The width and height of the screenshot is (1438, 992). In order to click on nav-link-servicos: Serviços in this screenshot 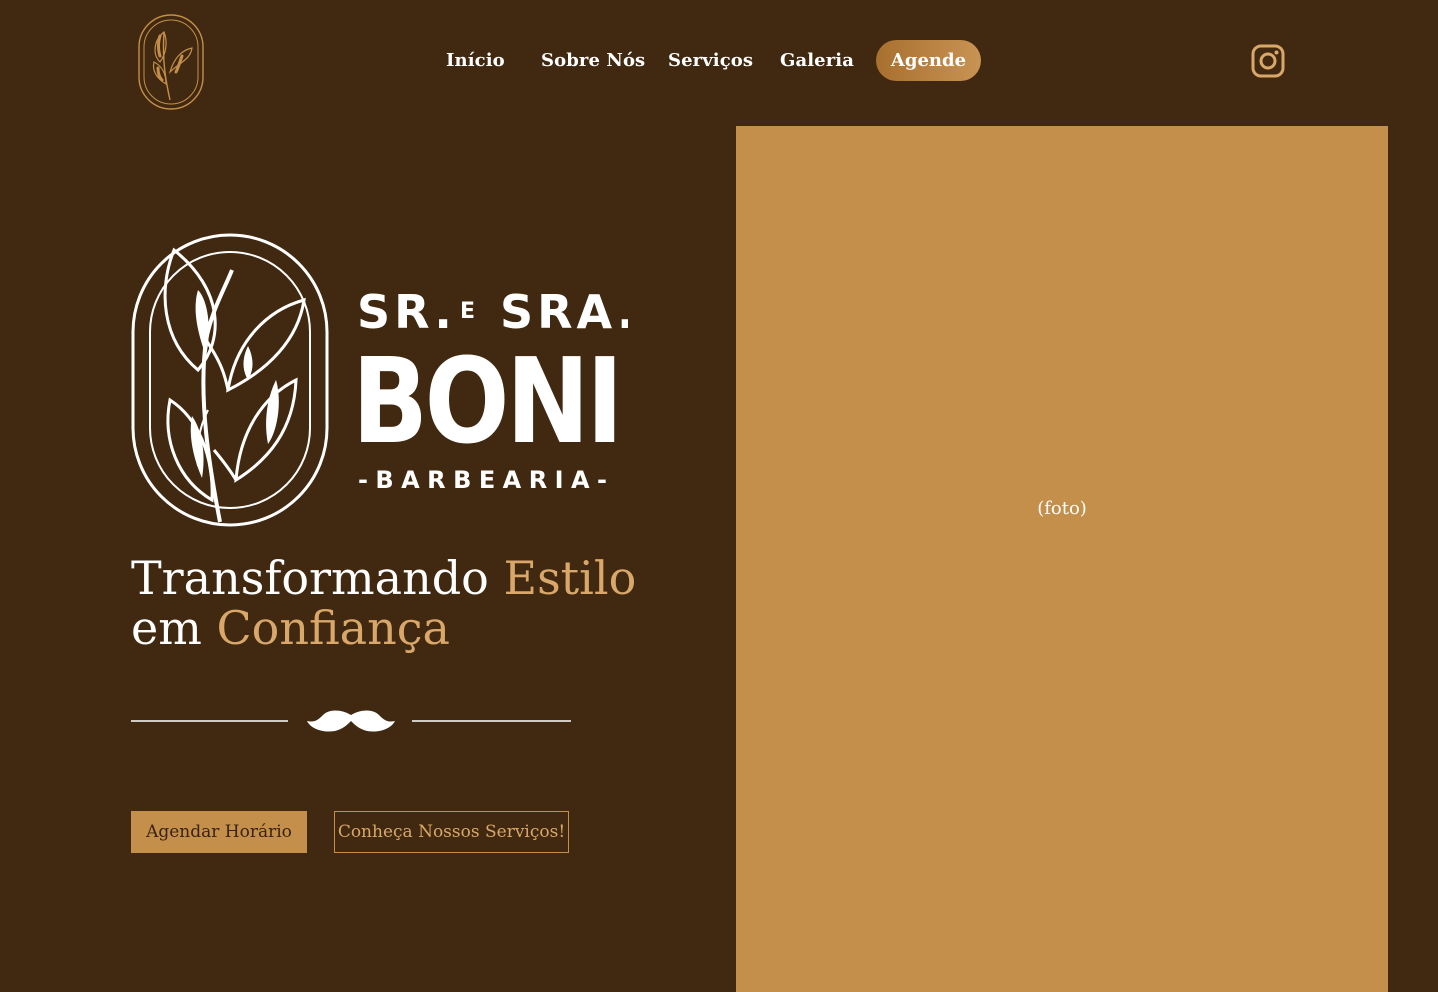, I will do `click(710, 60)`.